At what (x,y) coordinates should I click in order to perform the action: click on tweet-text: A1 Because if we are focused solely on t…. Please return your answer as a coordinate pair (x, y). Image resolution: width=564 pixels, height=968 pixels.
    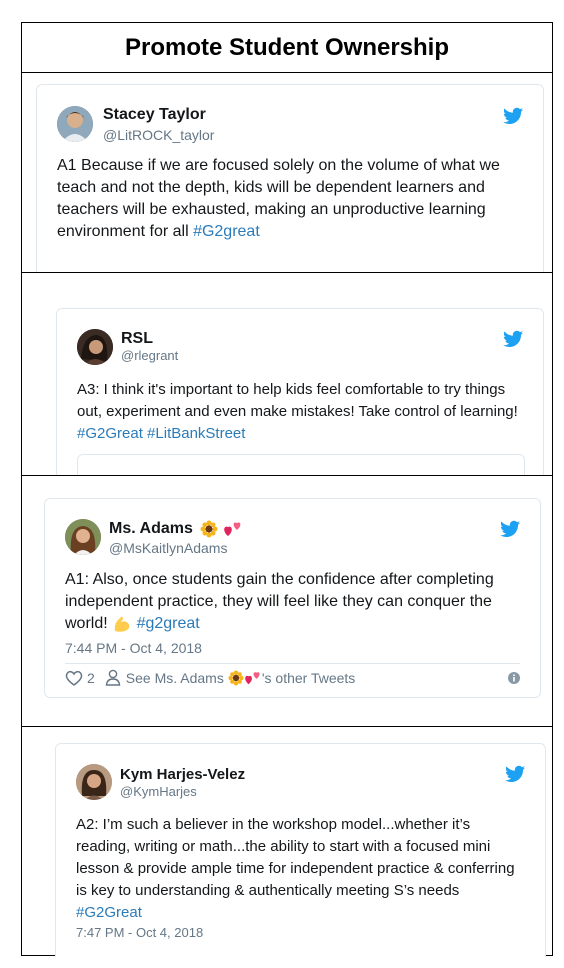
    Looking at the image, I should click on (290, 199).